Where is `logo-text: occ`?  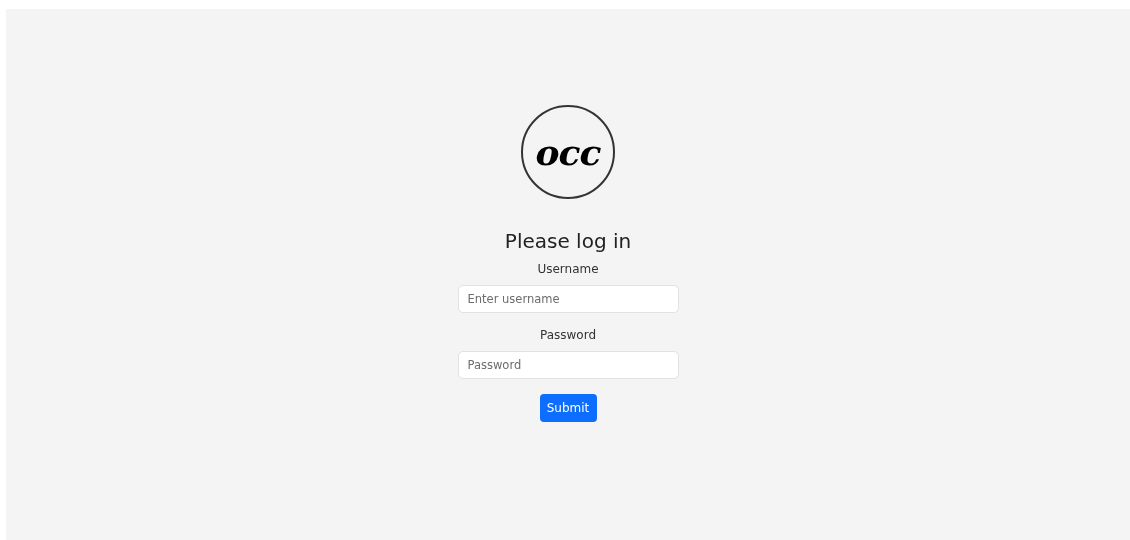
logo-text: occ is located at coordinates (568, 152).